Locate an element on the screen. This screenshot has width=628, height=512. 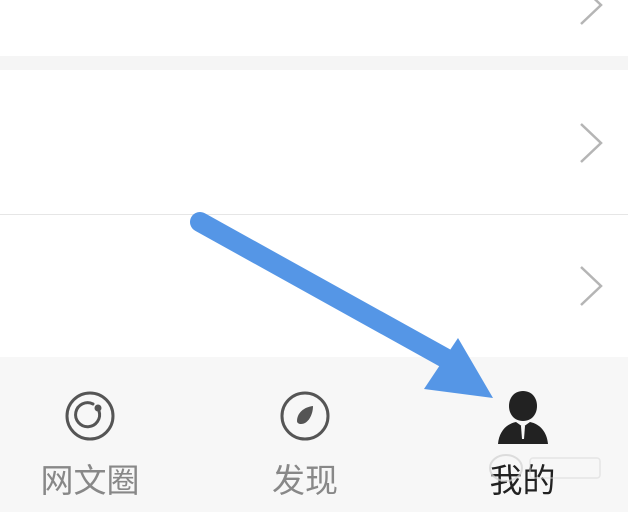
tab-circle: 网文圈 is located at coordinates (90, 434).